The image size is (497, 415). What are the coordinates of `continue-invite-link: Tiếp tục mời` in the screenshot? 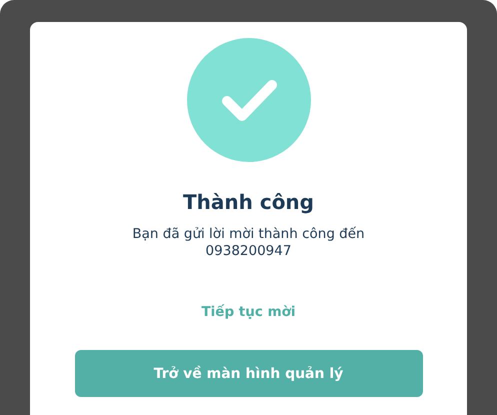 It's located at (248, 312).